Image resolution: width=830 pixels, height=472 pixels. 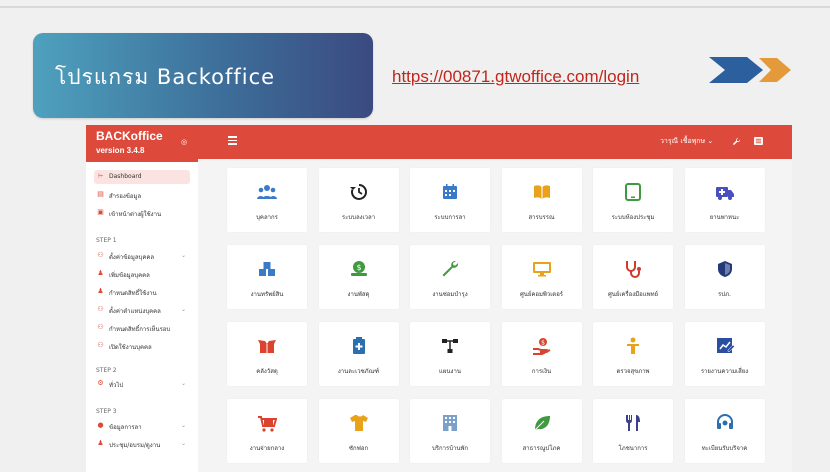 What do you see at coordinates (100, 383) in the screenshot?
I see `gears-icon: ⚙` at bounding box center [100, 383].